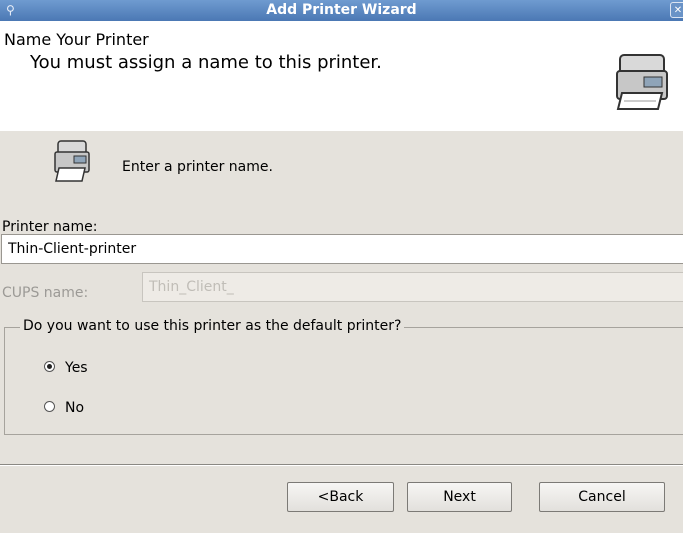 This screenshot has width=683, height=533. I want to click on title-bar: ⚲ Add Printer Wizard ✕, so click(341, 11).